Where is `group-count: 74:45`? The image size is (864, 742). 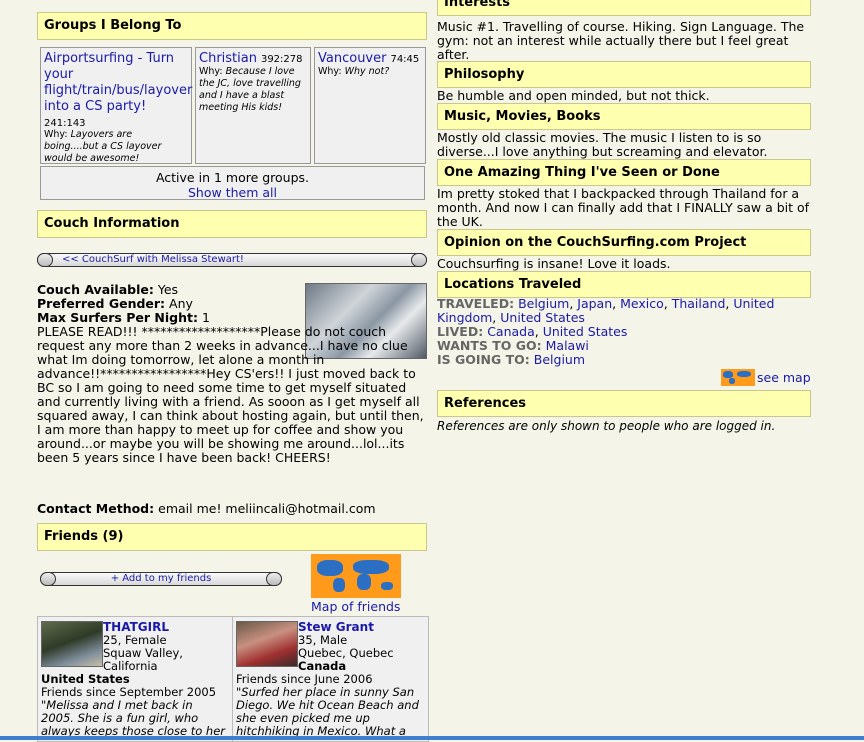
group-count: 74:45 is located at coordinates (405, 59).